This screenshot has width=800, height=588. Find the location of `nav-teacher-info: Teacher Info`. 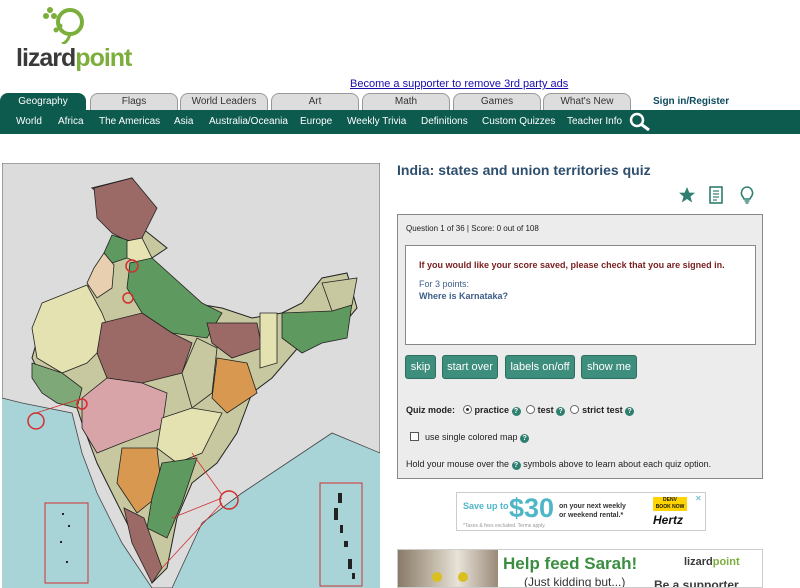

nav-teacher-info: Teacher Info is located at coordinates (594, 121).